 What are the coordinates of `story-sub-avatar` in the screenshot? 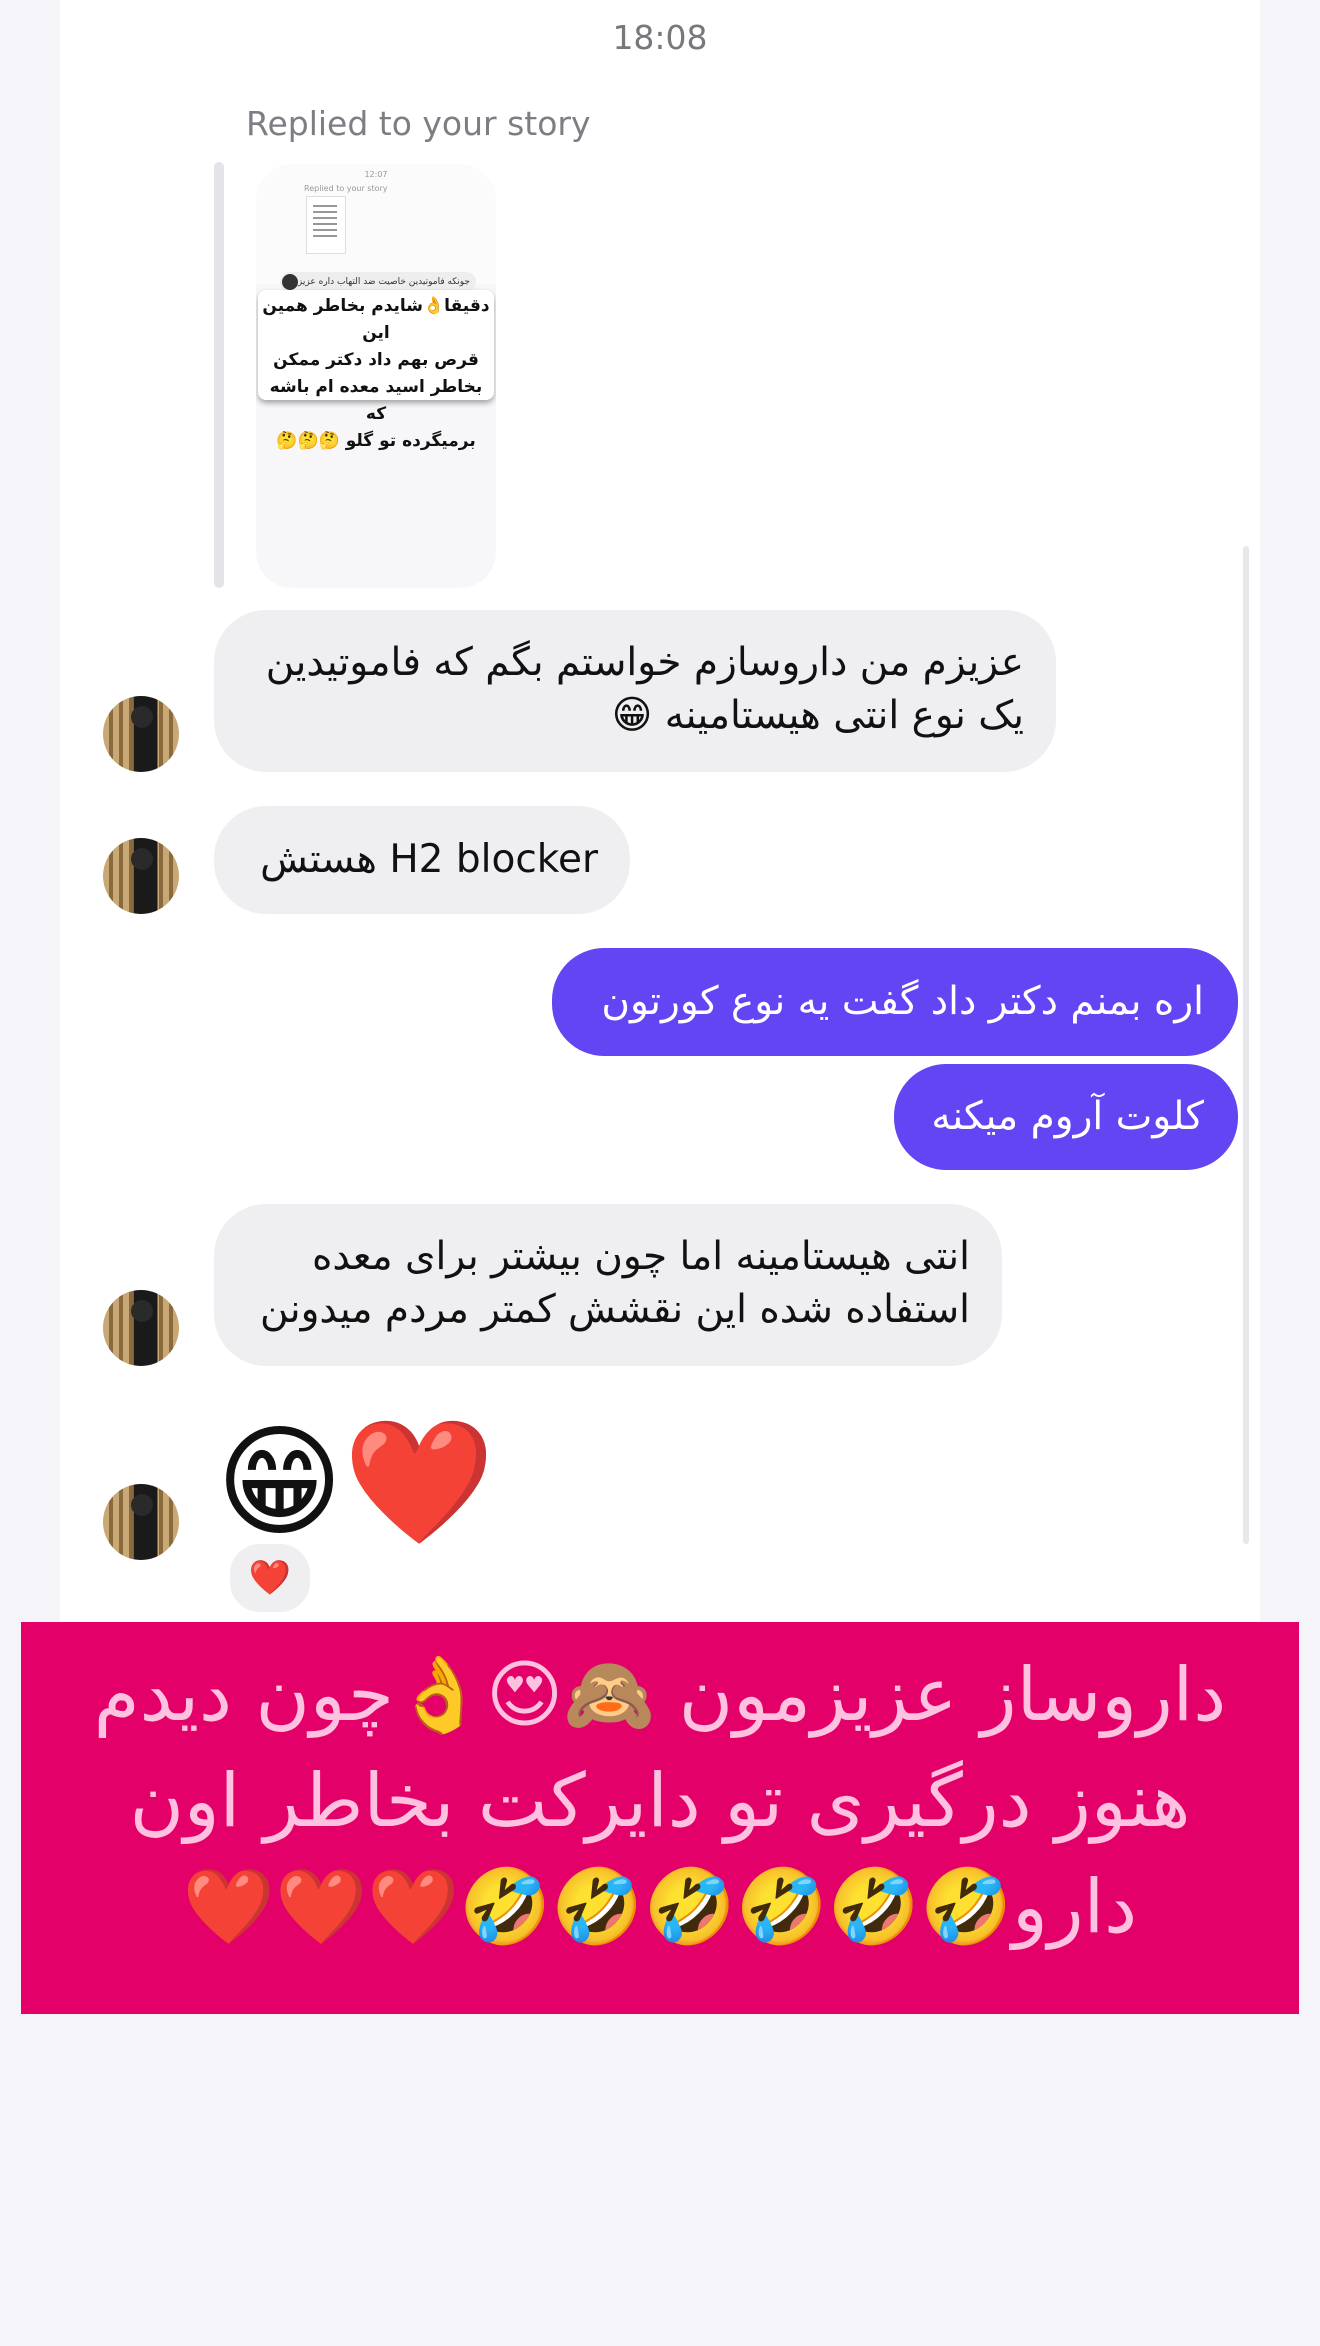 It's located at (290, 282).